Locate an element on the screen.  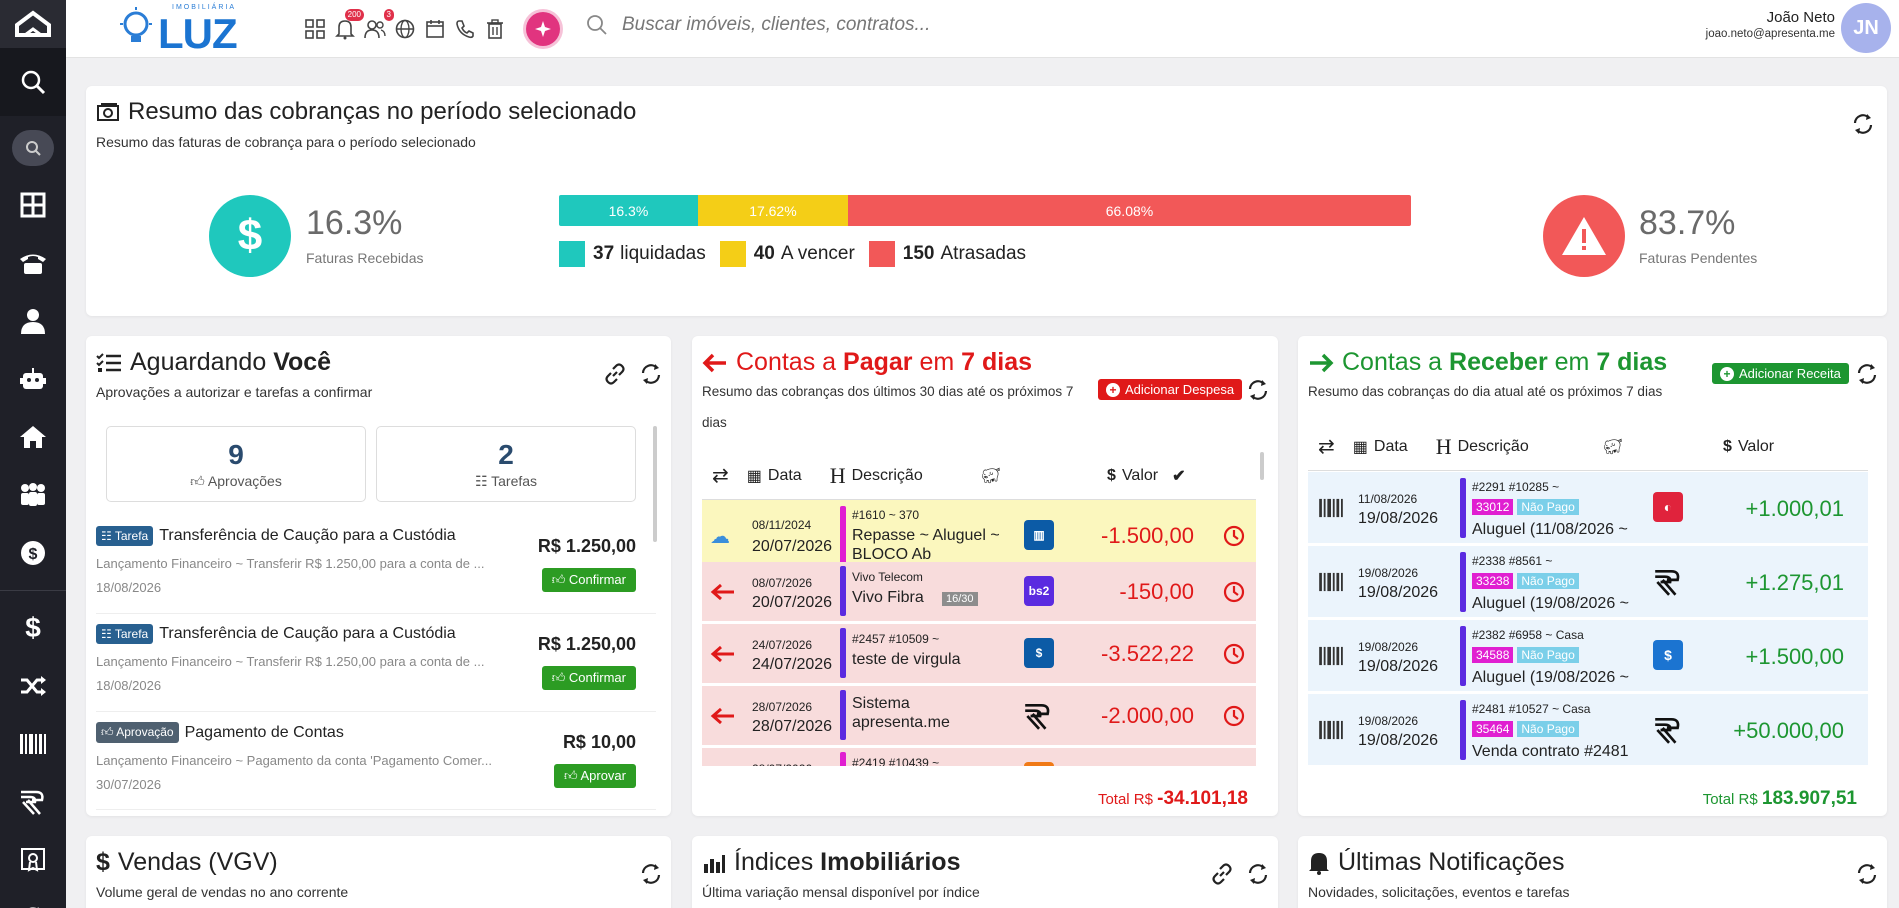
scrollbar is located at coordinates (1262, 466).